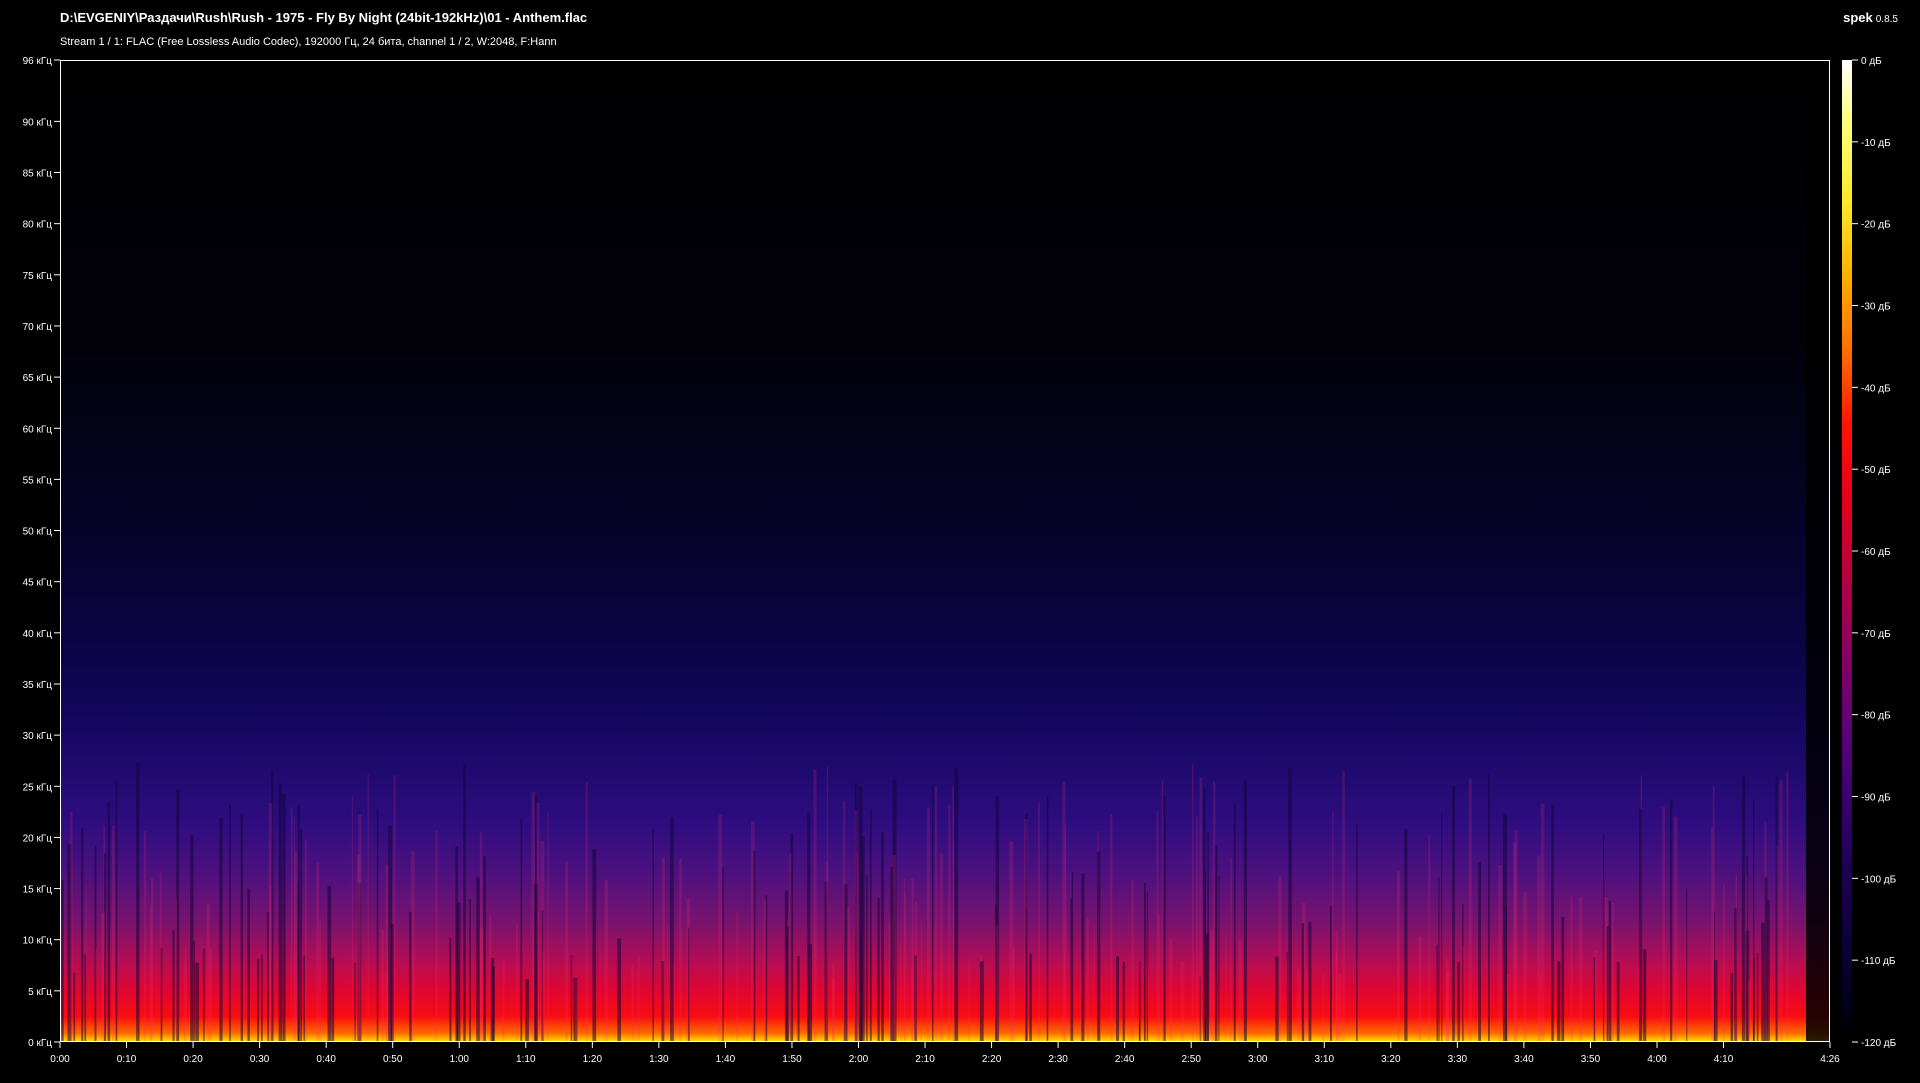 Image resolution: width=1920 pixels, height=1083 pixels. What do you see at coordinates (40, 992) in the screenshot?
I see `y-tick-label: 5 кГц` at bounding box center [40, 992].